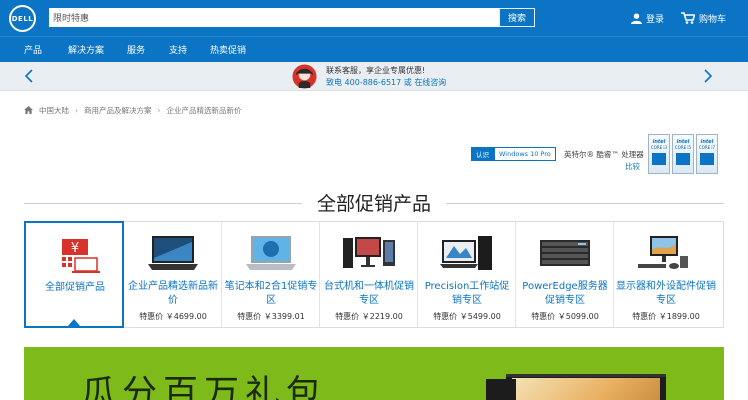 This screenshot has height=400, width=748. Describe the element at coordinates (668, 274) in the screenshot. I see `card-monitors-accessories: 显示器和外设配件促销专区 特惠价 ￥1899.00` at that location.